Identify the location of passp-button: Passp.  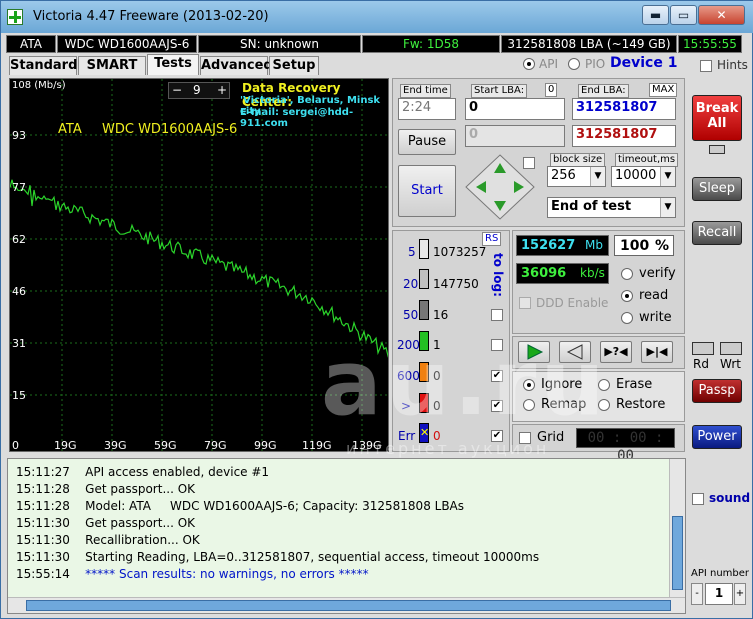
(717, 391).